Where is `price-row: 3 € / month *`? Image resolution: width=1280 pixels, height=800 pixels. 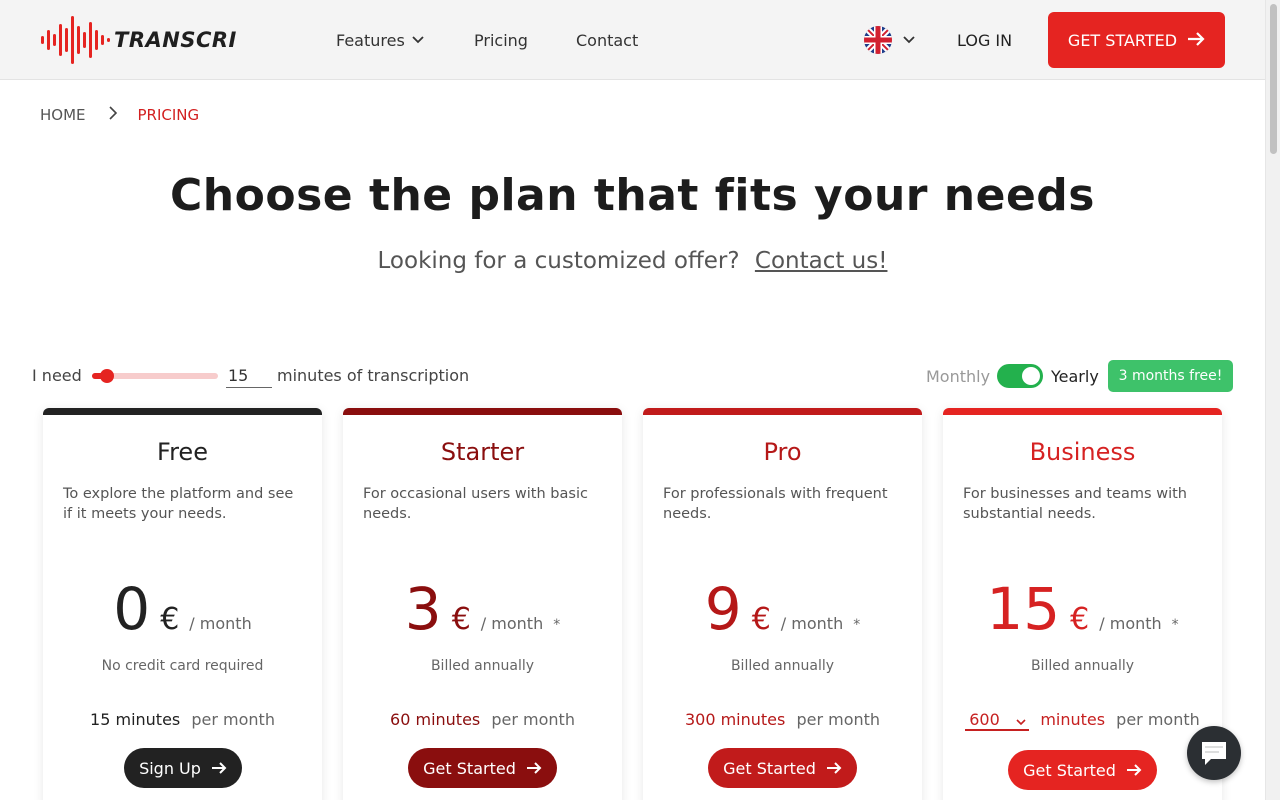 price-row: 3 € / month * is located at coordinates (482, 609).